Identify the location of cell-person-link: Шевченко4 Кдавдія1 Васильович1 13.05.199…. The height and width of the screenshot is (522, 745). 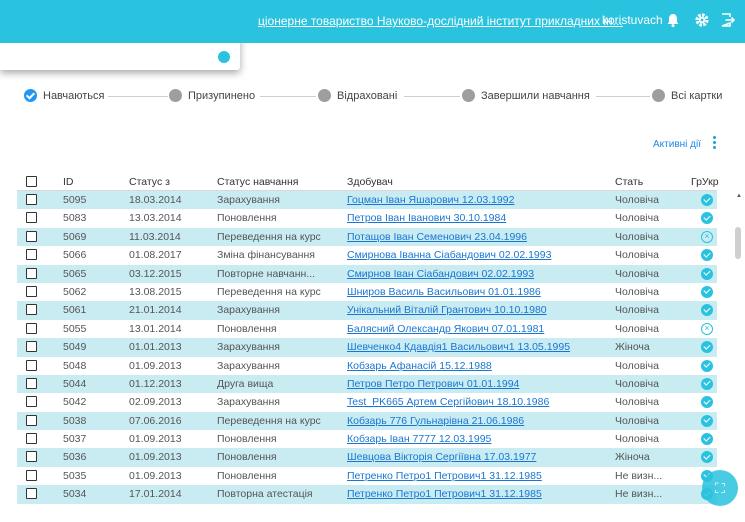
(478, 347).